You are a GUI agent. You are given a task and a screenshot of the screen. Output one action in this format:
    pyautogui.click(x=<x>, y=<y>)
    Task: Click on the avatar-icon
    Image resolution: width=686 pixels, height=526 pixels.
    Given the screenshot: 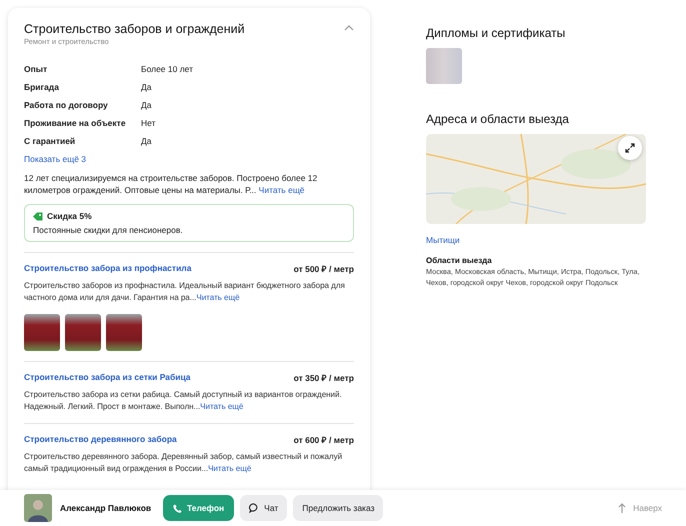 What is the action you would take?
    pyautogui.click(x=38, y=508)
    